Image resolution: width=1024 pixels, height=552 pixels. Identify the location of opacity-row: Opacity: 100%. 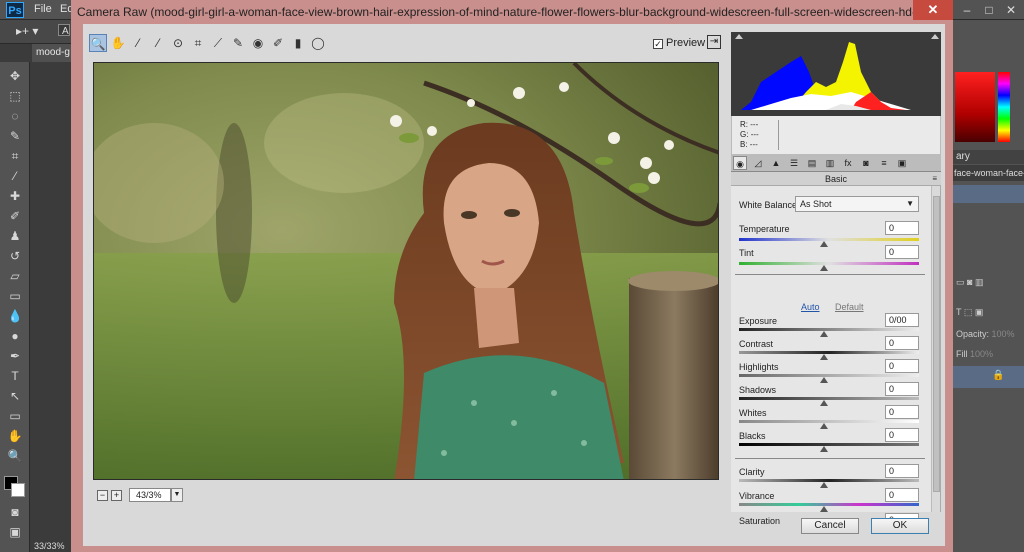
(987, 334).